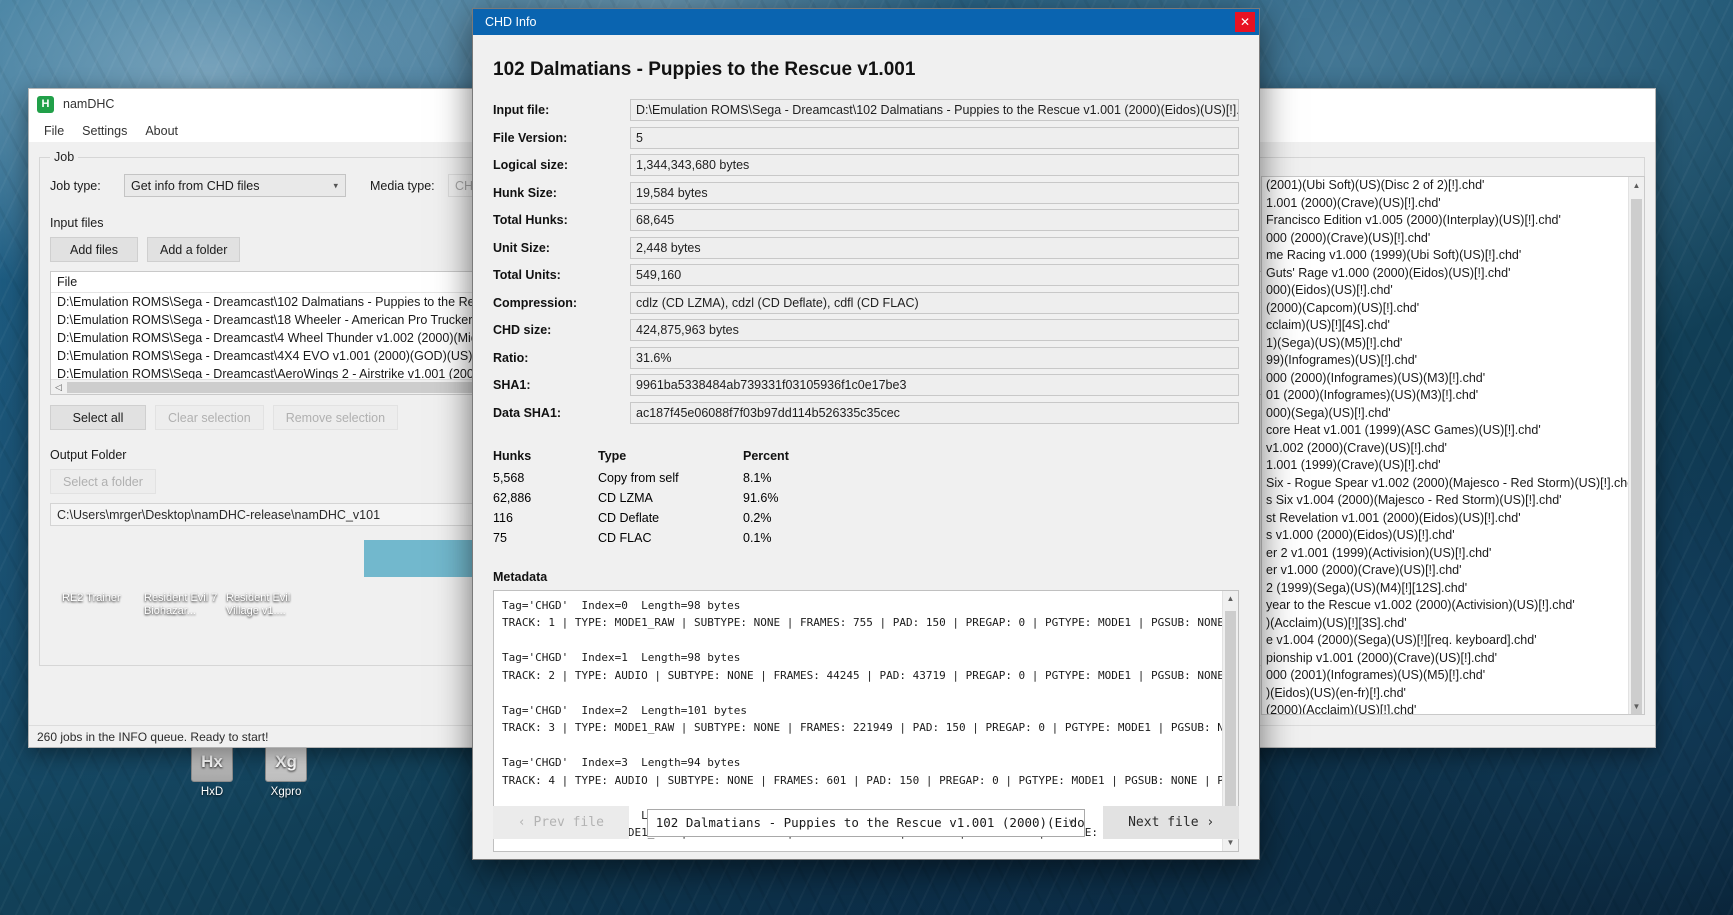 Image resolution: width=1733 pixels, height=915 pixels. Describe the element at coordinates (235, 185) in the screenshot. I see `job-type-combo: Get info from CHD files ▾` at that location.